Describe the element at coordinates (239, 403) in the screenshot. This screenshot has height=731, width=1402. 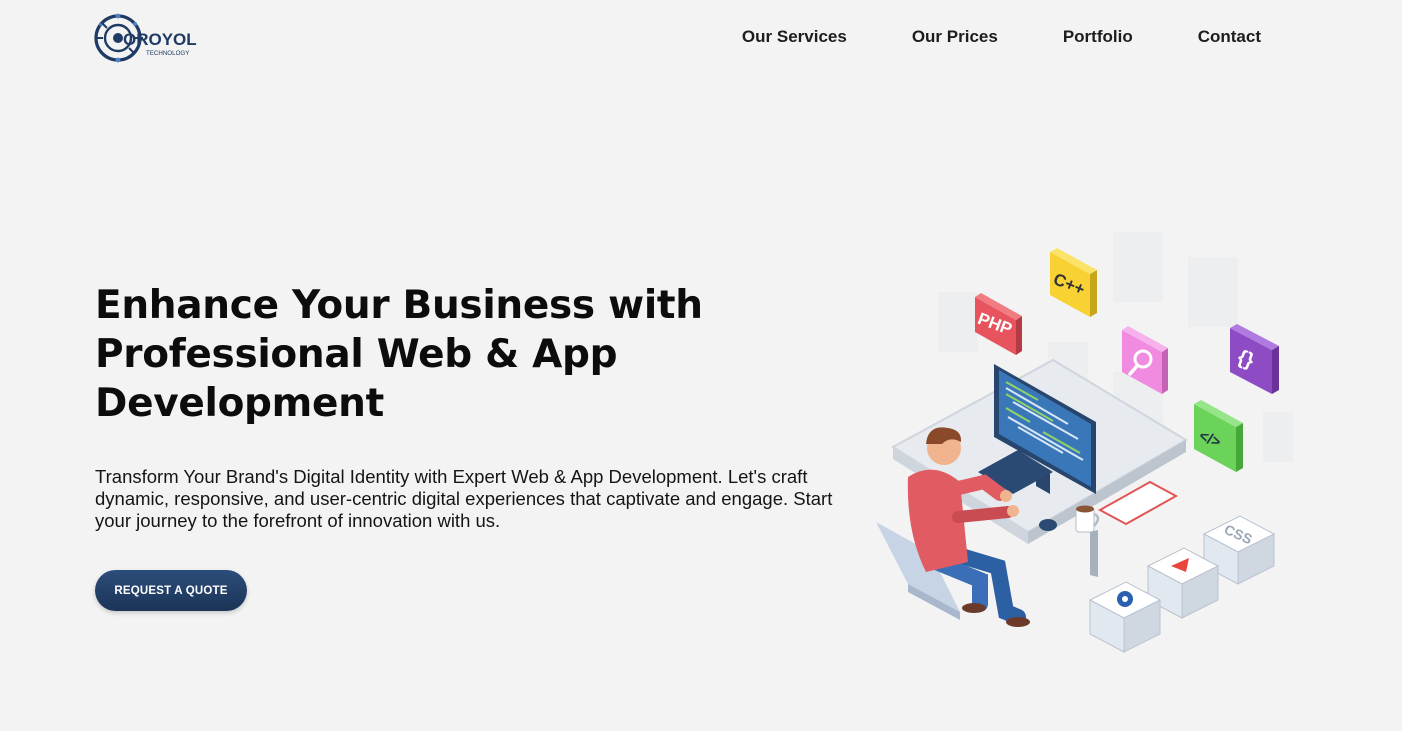
I see `hero-title-line-3: Development` at that location.